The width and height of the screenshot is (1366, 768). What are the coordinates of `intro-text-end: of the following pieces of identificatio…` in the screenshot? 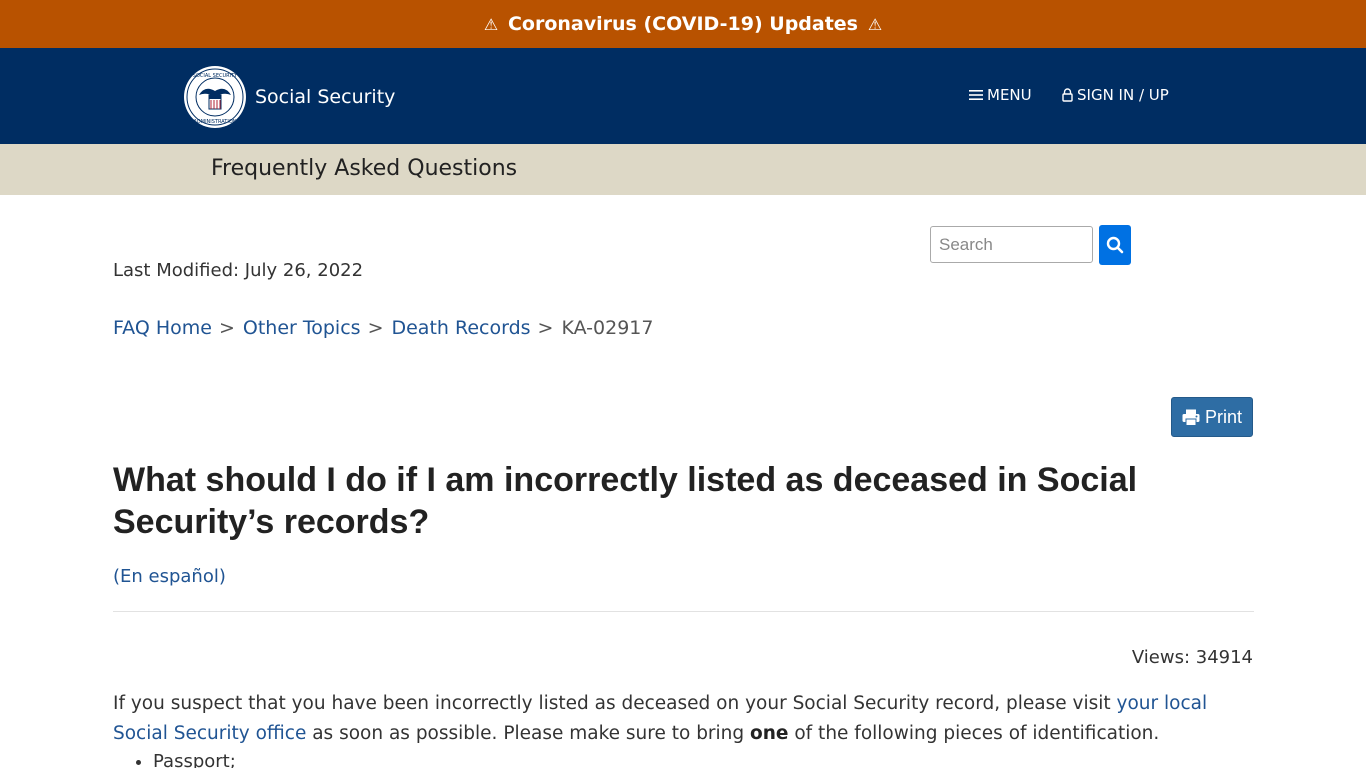 It's located at (974, 733).